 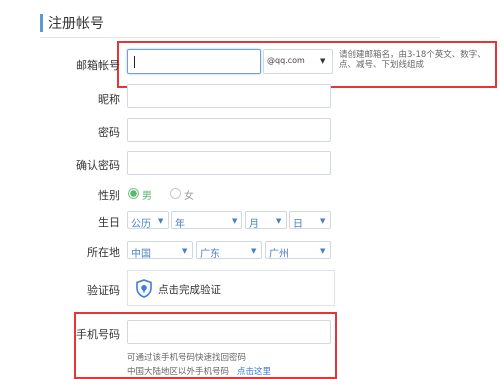 I want to click on location-country-value: 中国, so click(x=141, y=254).